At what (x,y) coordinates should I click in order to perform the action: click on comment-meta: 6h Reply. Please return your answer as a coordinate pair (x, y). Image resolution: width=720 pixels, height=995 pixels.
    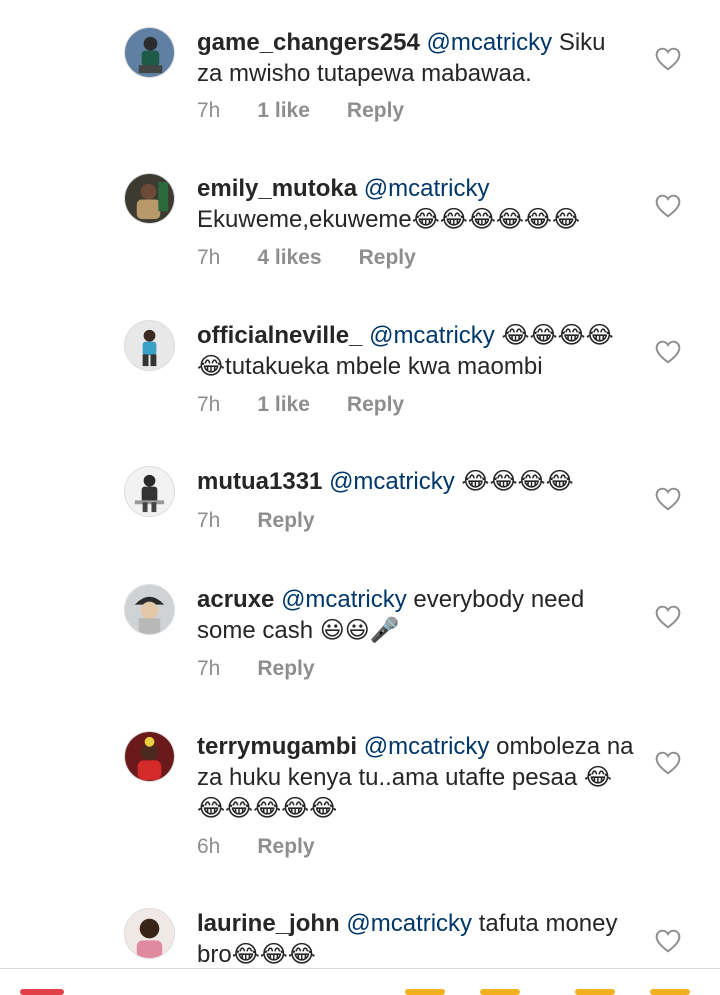
    Looking at the image, I should click on (256, 847).